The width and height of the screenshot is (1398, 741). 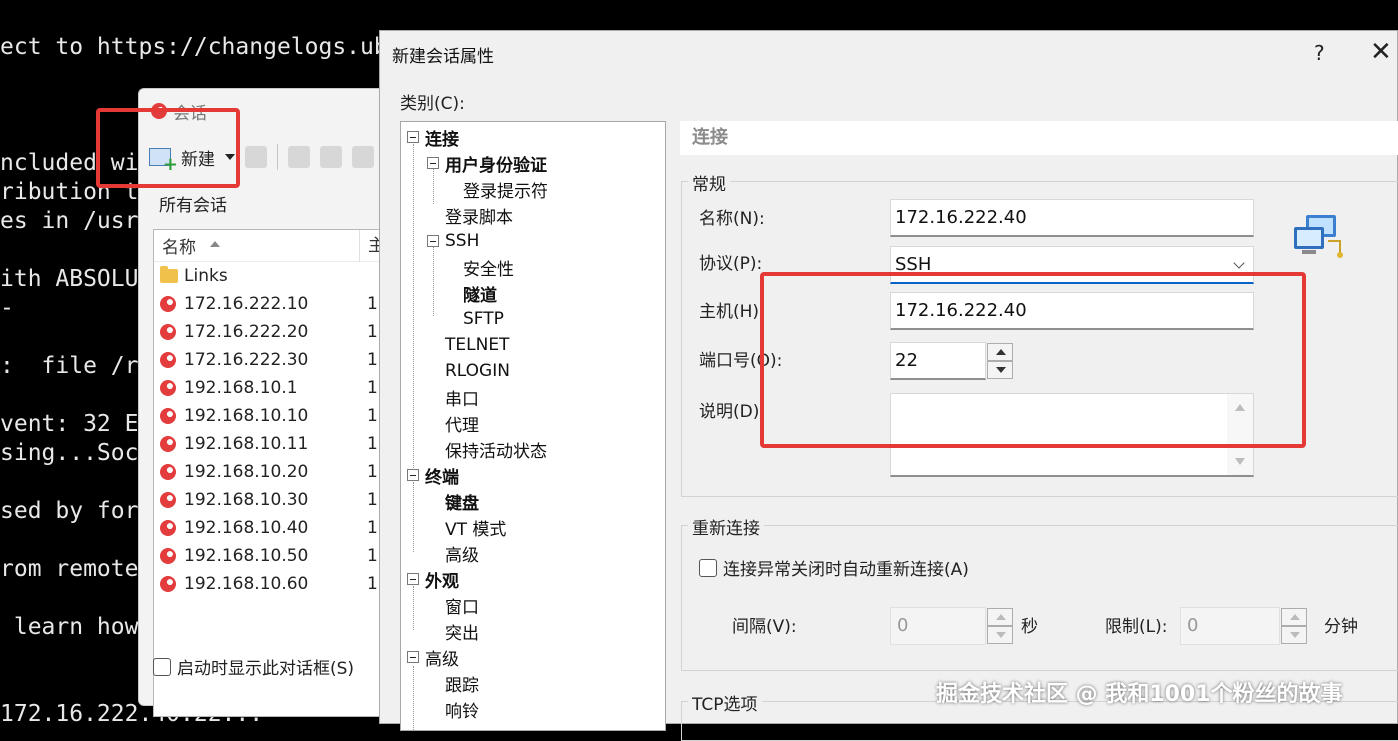 I want to click on tree-item-user-auth: 用户身份验证, so click(x=487, y=163).